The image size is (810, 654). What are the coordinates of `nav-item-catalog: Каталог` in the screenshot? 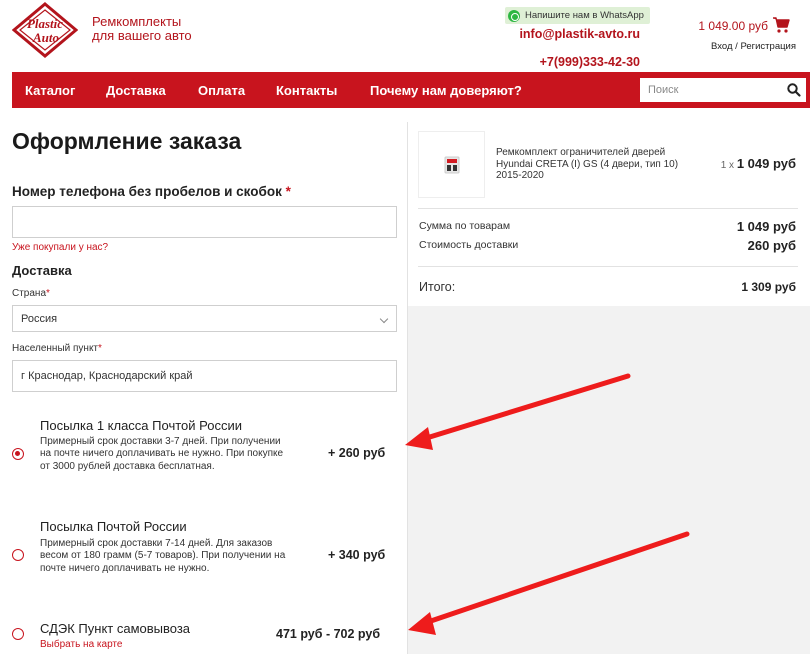 It's located at (50, 90).